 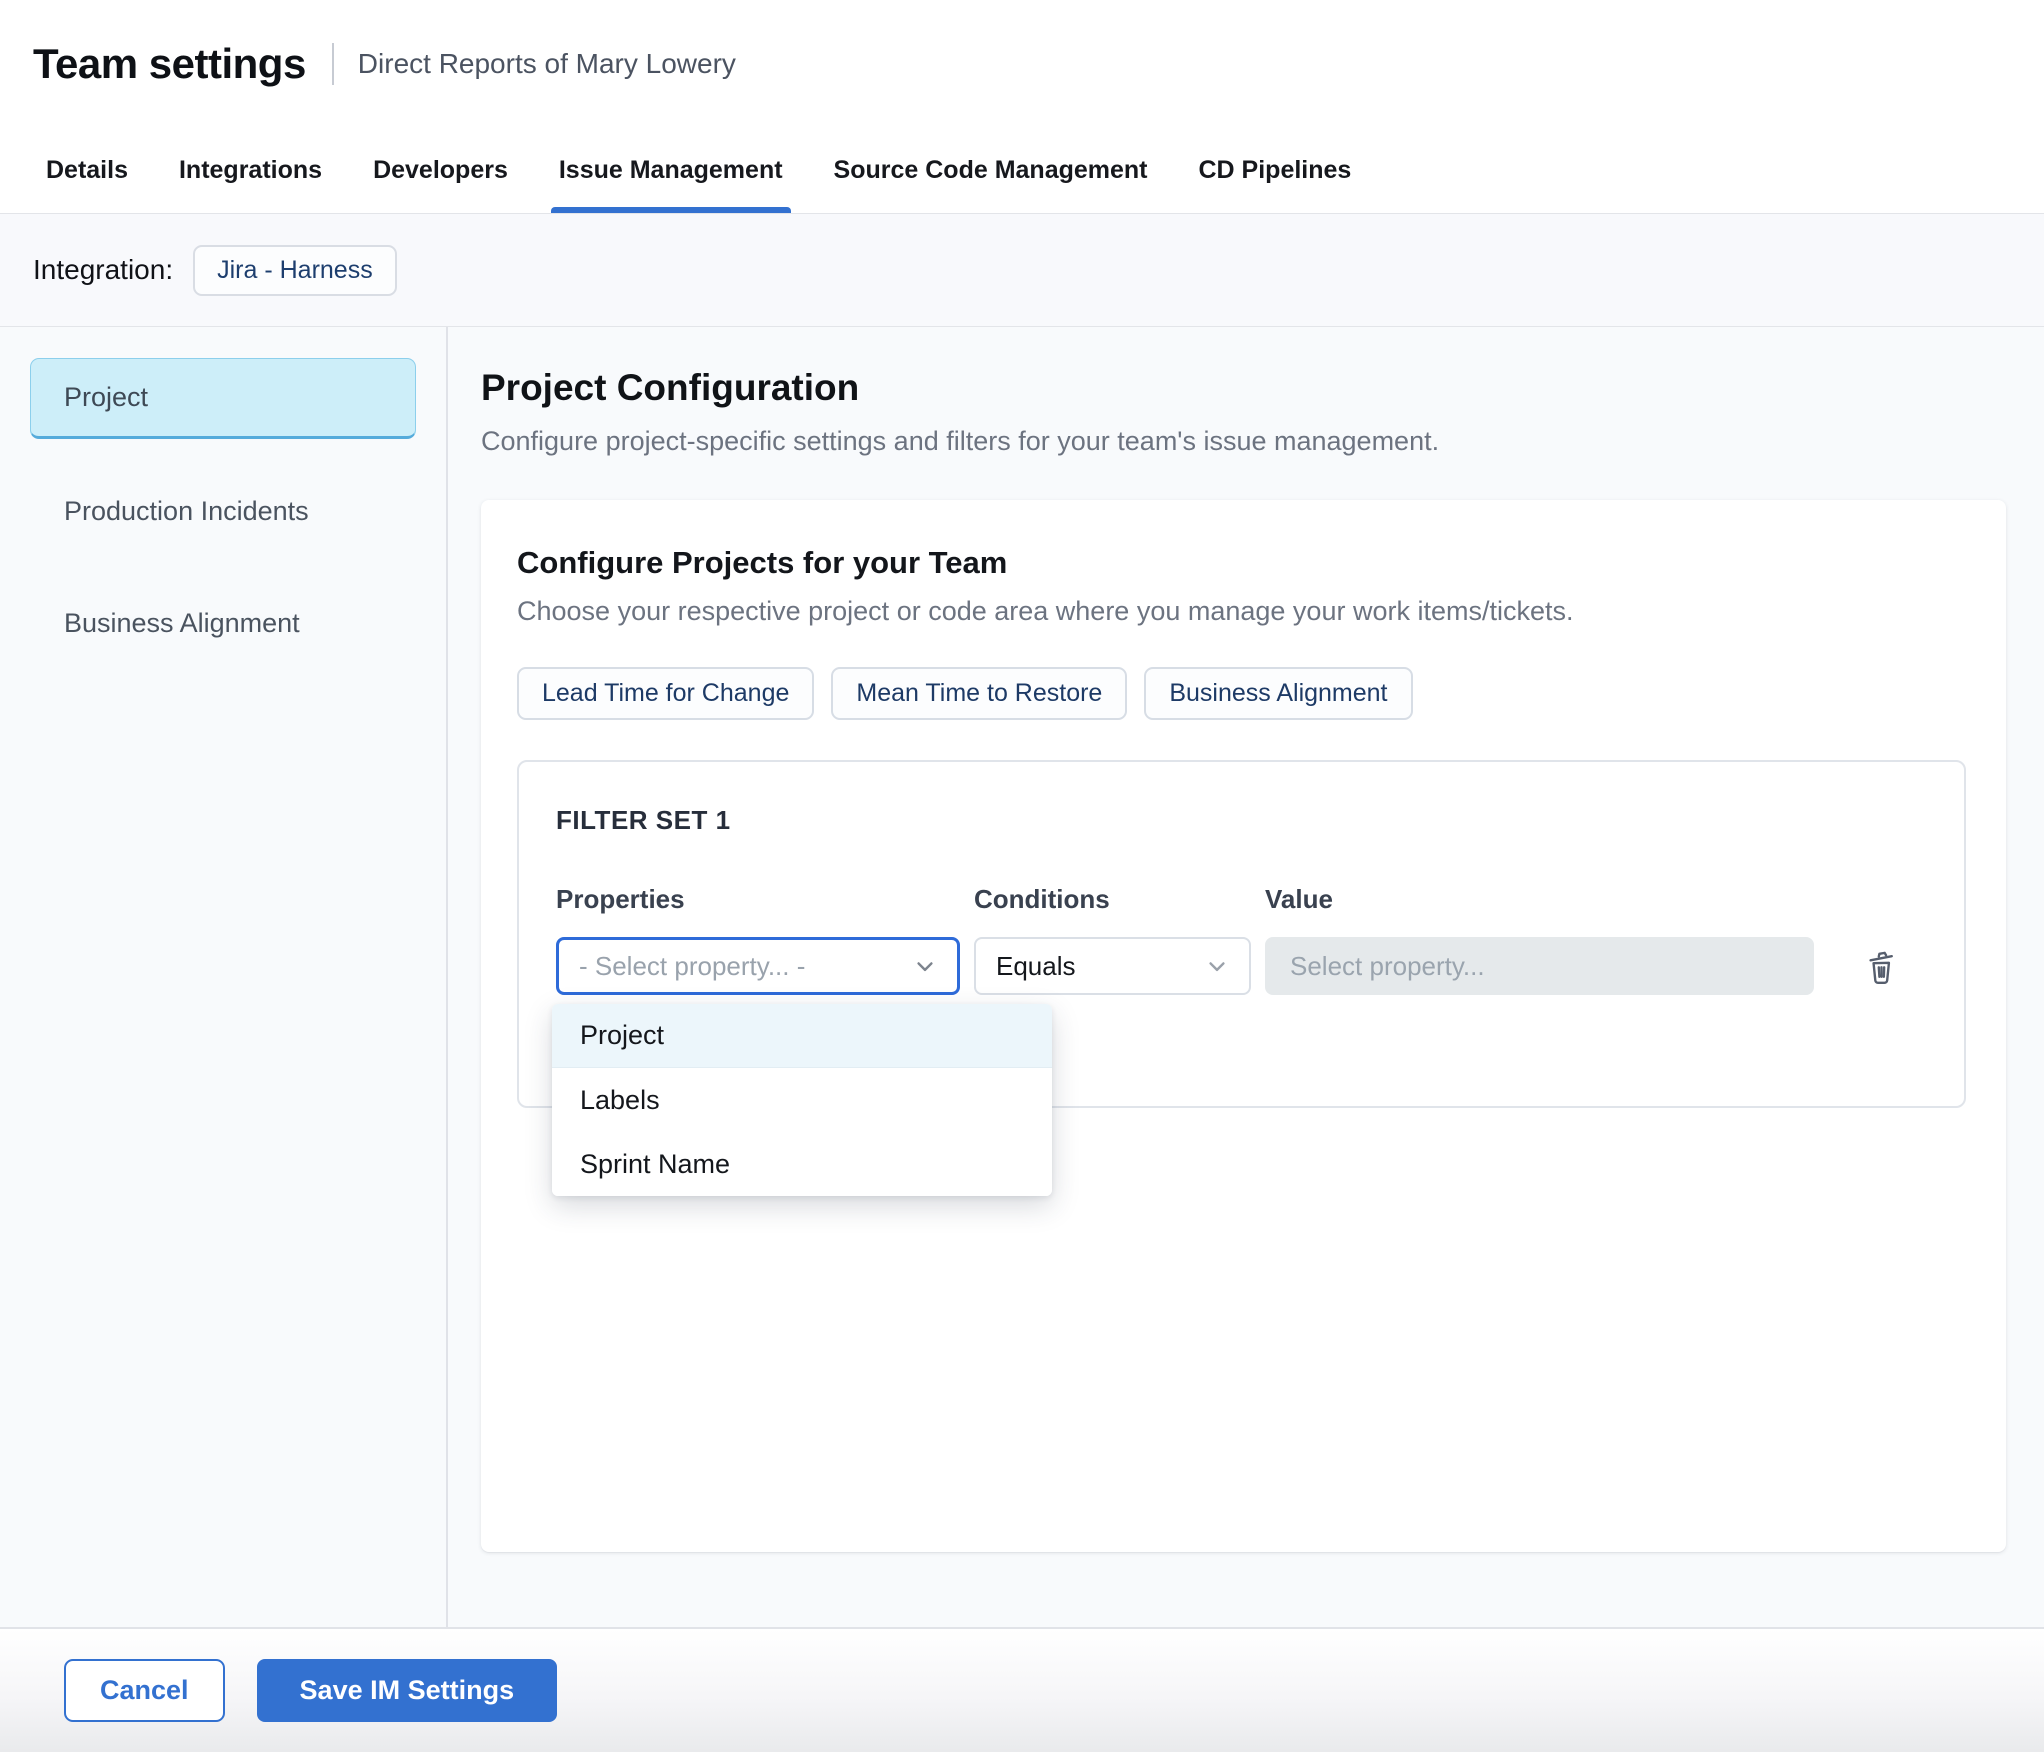 What do you see at coordinates (223, 623) in the screenshot?
I see `sidebar-item-business-alignment: Business Alignment` at bounding box center [223, 623].